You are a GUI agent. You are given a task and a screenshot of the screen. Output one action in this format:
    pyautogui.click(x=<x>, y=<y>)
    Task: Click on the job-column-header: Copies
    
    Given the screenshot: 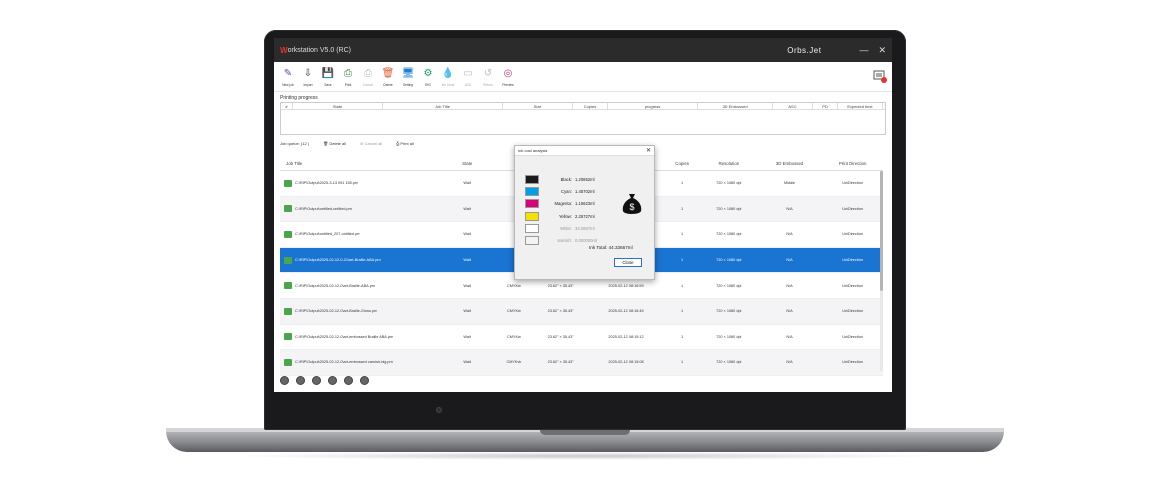 What is the action you would take?
    pyautogui.click(x=681, y=163)
    